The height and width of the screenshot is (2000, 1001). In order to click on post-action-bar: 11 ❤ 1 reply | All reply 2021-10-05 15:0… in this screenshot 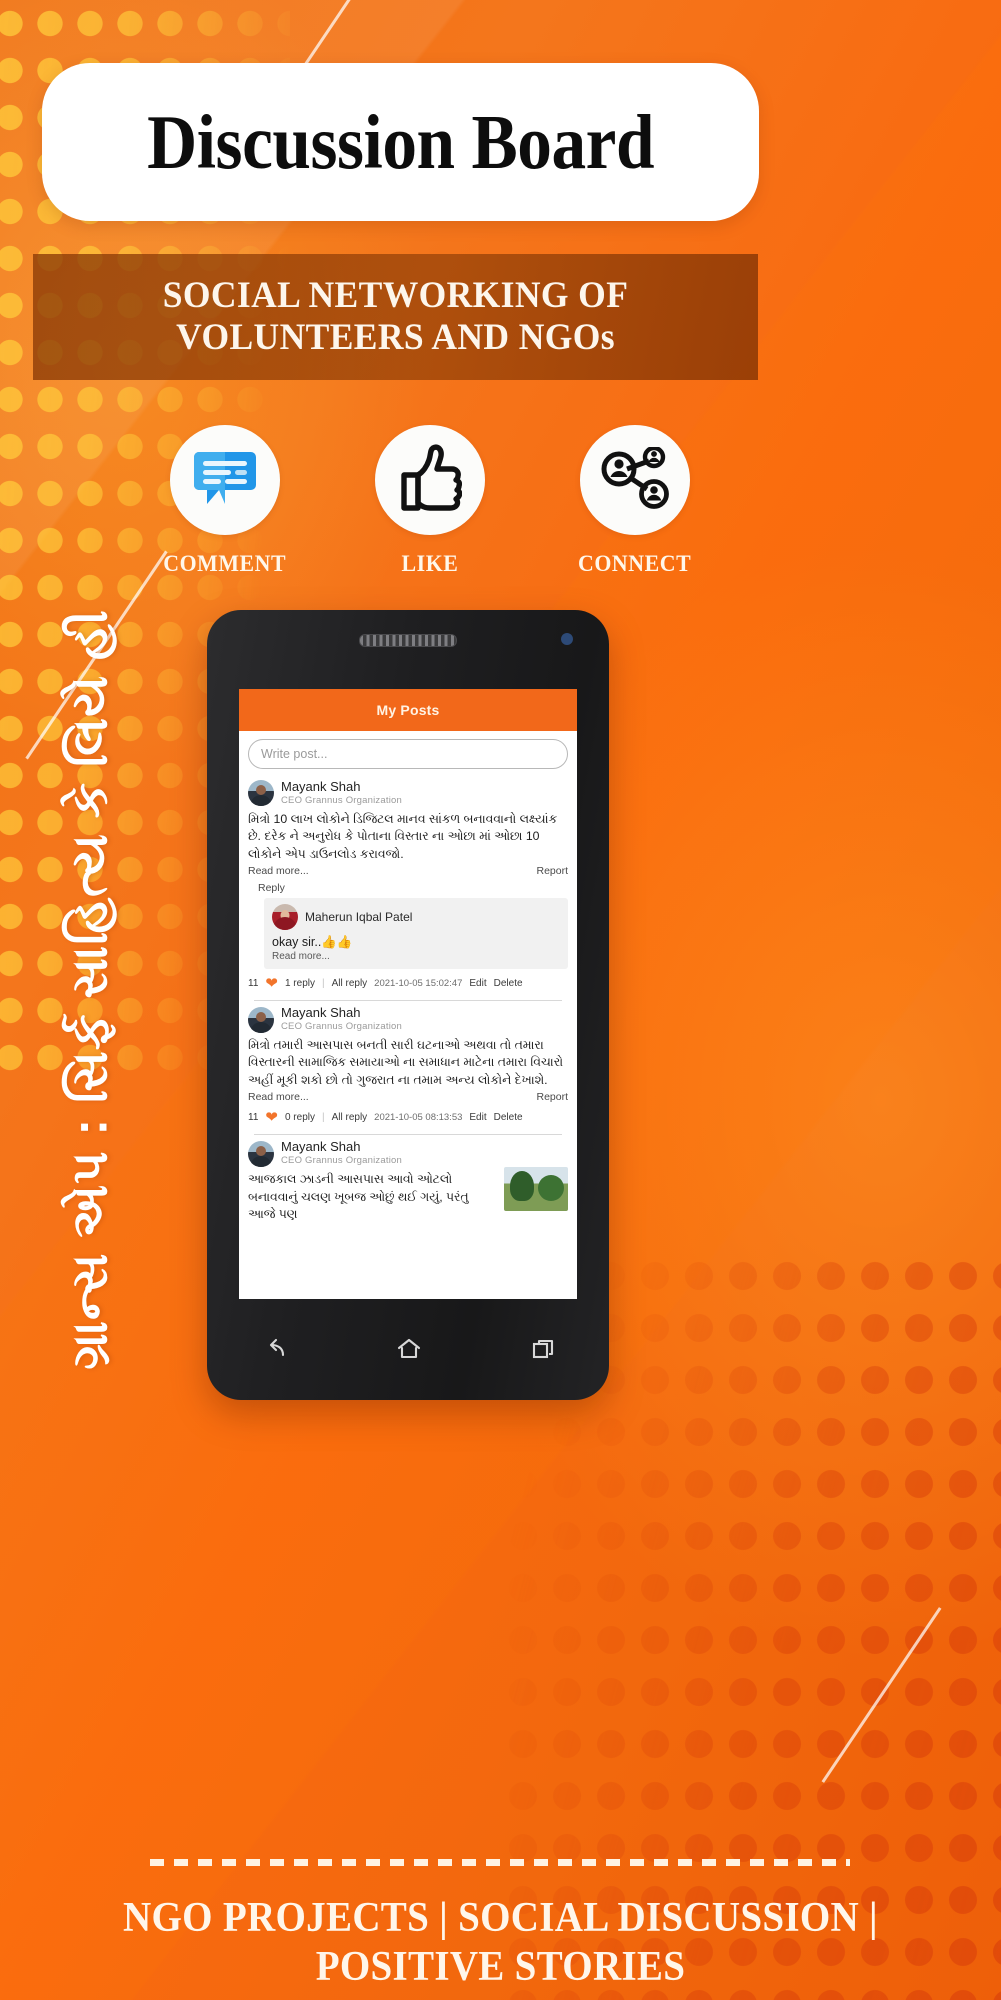, I will do `click(408, 983)`.